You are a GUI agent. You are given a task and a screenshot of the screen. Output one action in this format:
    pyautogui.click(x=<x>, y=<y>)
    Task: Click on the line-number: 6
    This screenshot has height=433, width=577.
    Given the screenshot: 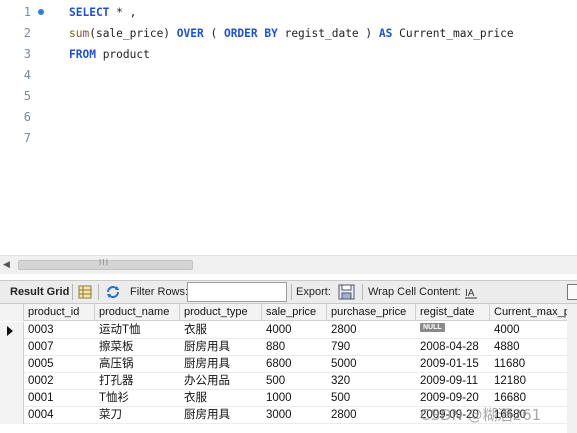 What is the action you would take?
    pyautogui.click(x=27, y=117)
    